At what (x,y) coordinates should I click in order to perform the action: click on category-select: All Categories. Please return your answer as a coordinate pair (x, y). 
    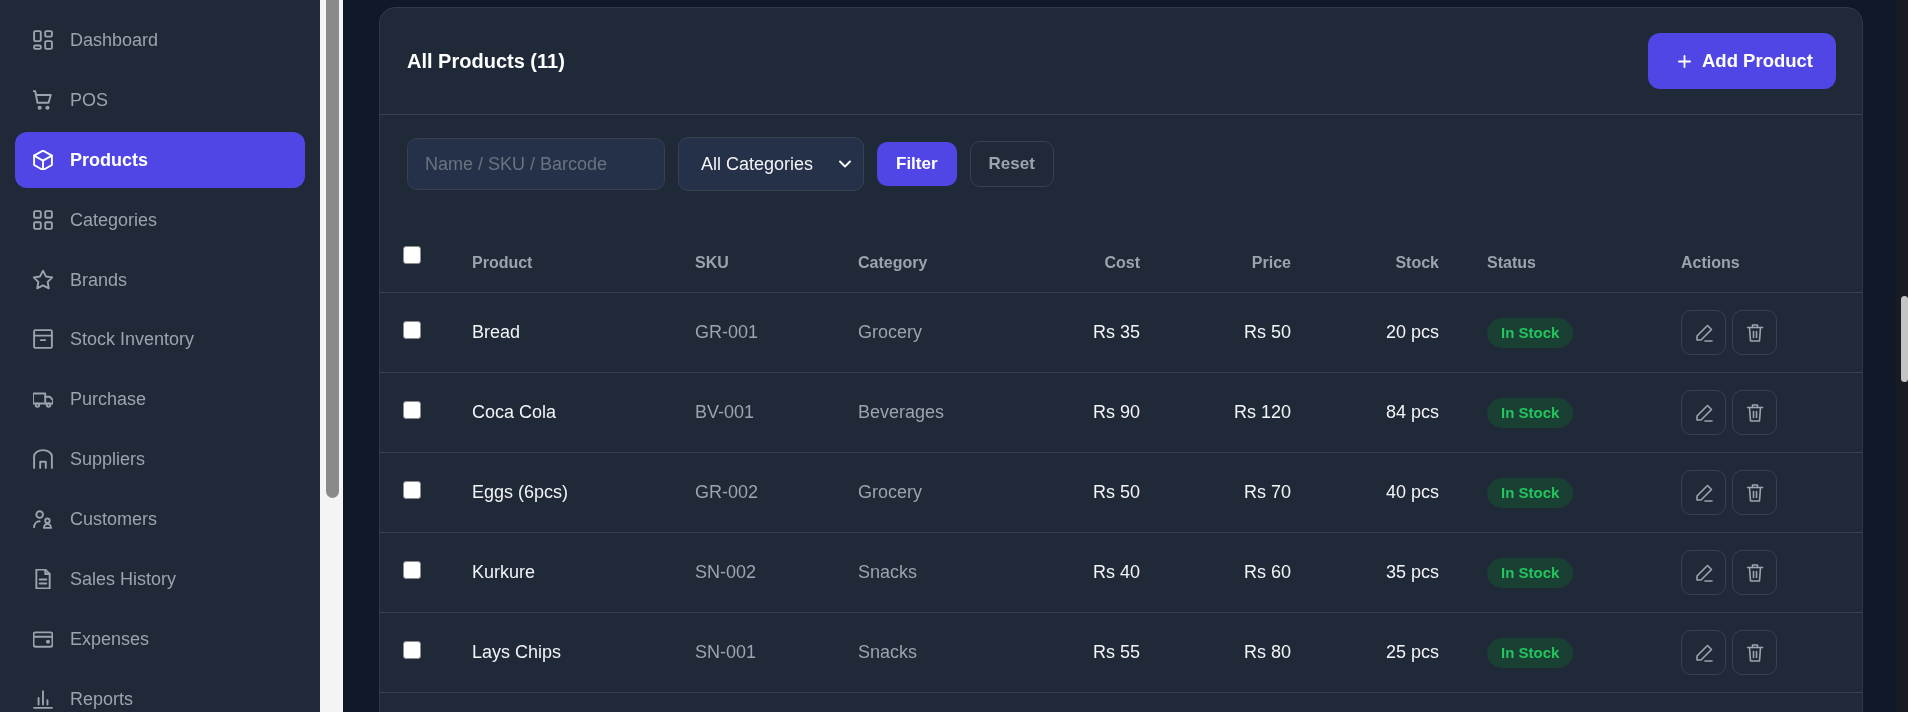
    Looking at the image, I should click on (771, 164).